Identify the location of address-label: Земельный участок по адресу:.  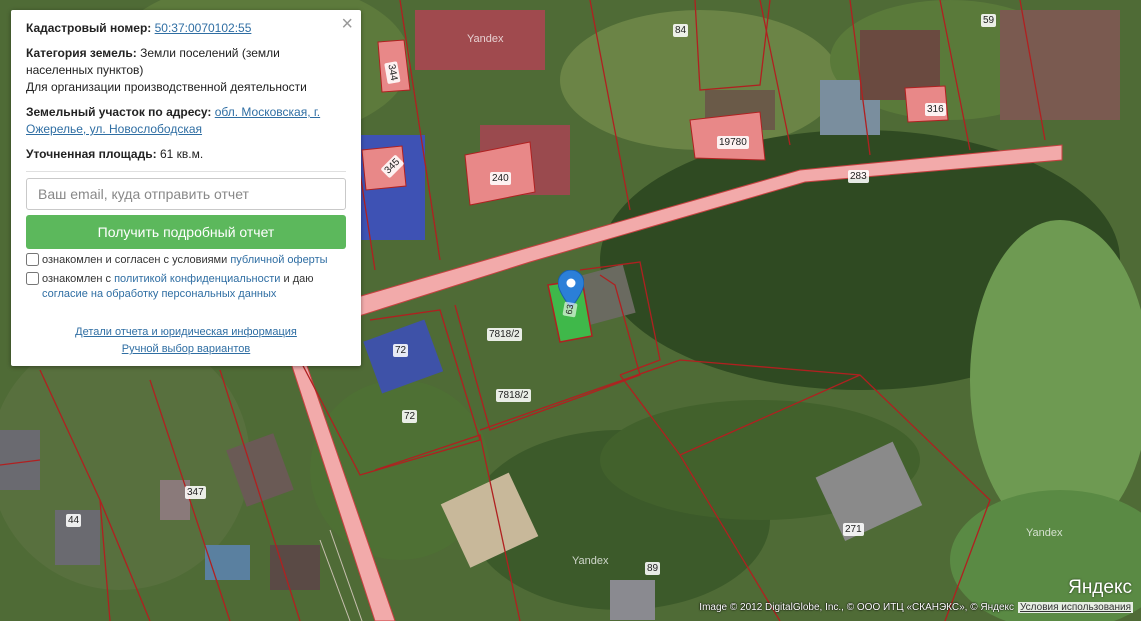
(119, 112).